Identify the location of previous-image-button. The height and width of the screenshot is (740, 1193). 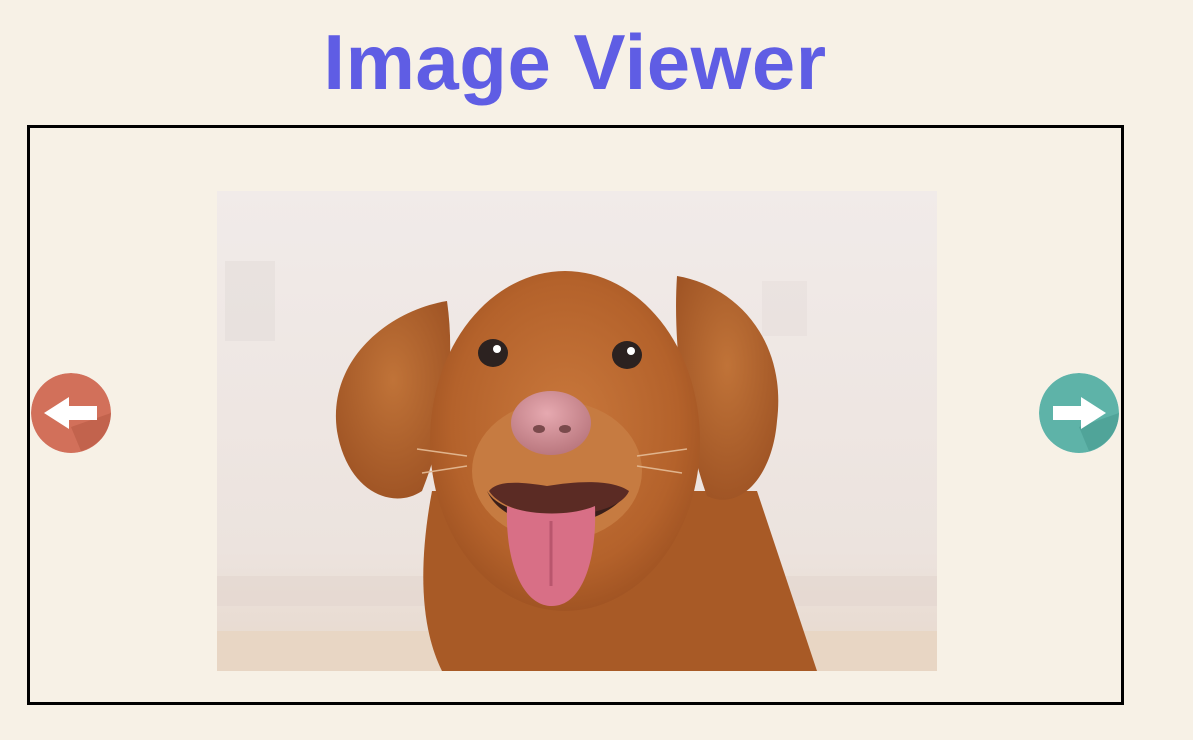
(71, 413).